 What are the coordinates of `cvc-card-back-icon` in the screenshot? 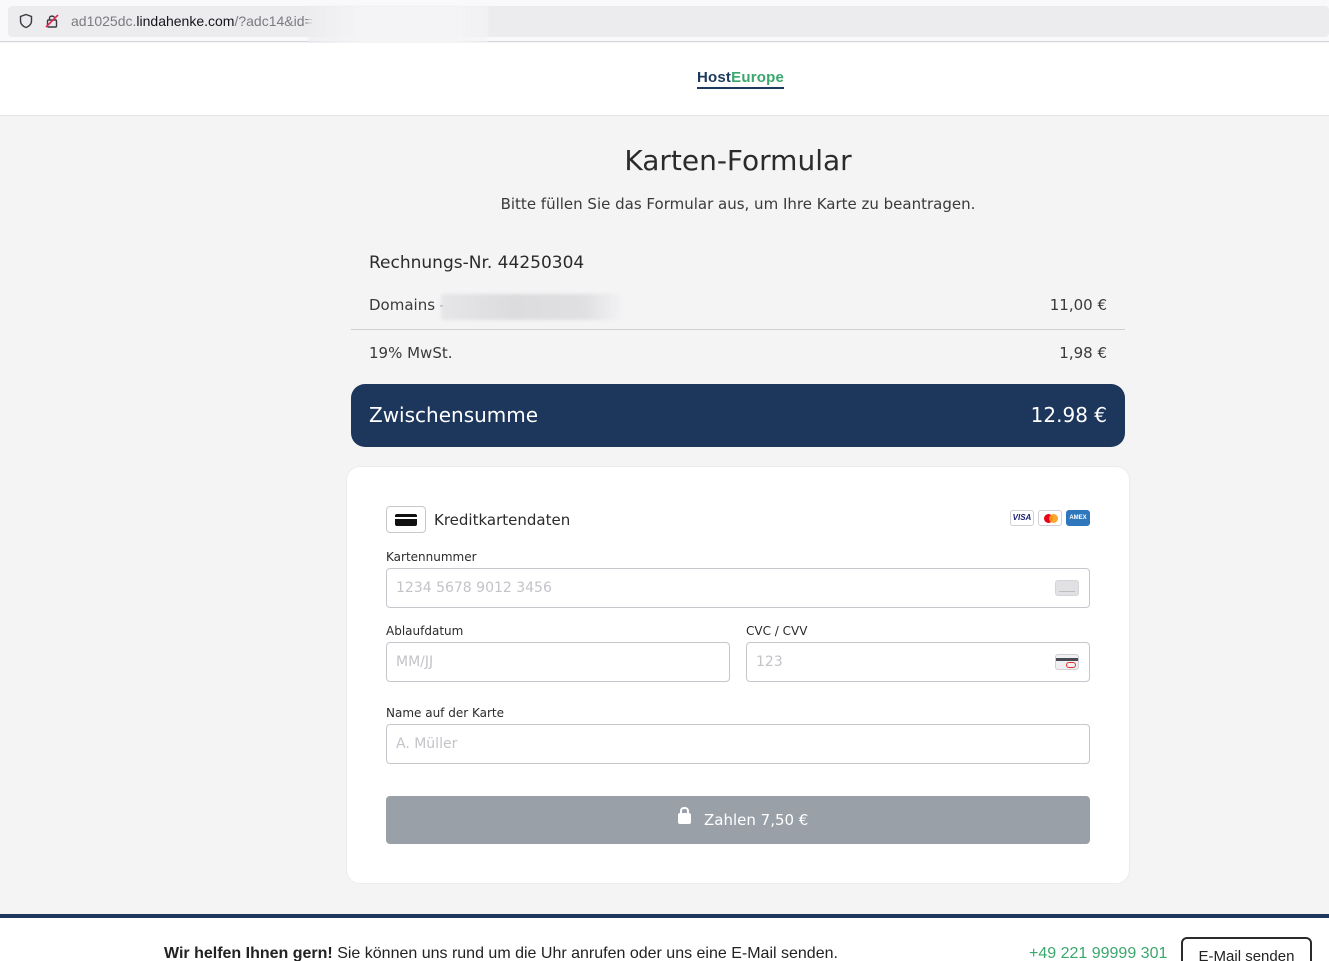 It's located at (1067, 662).